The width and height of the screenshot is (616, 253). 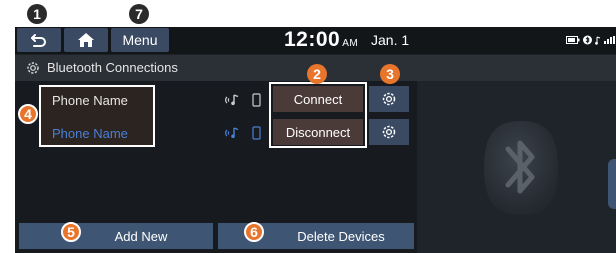 I want to click on signal-icon, so click(x=609, y=40).